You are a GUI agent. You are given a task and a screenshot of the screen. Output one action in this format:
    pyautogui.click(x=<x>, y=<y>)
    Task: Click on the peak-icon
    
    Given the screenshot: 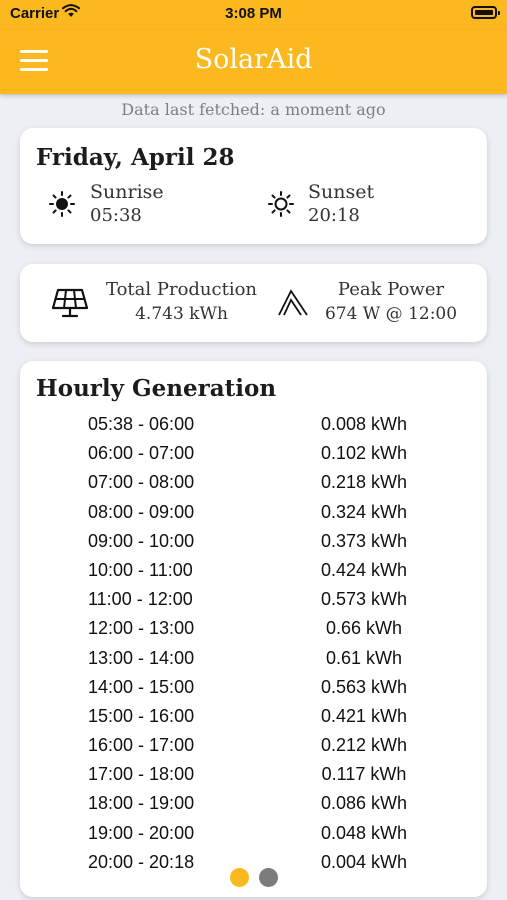 What is the action you would take?
    pyautogui.click(x=293, y=302)
    